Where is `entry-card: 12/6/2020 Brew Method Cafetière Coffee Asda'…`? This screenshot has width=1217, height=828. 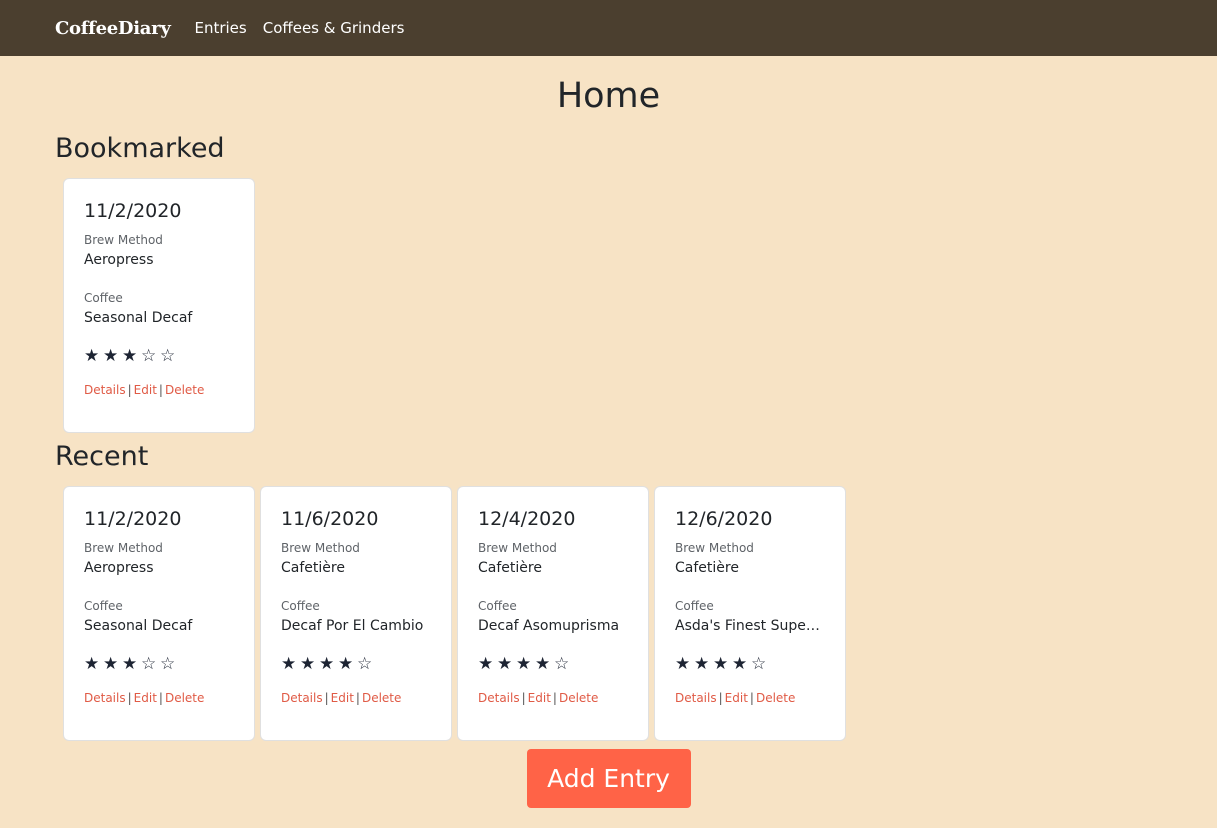
entry-card: 12/6/2020 Brew Method Cafetière Coffee Asda'… is located at coordinates (750, 613).